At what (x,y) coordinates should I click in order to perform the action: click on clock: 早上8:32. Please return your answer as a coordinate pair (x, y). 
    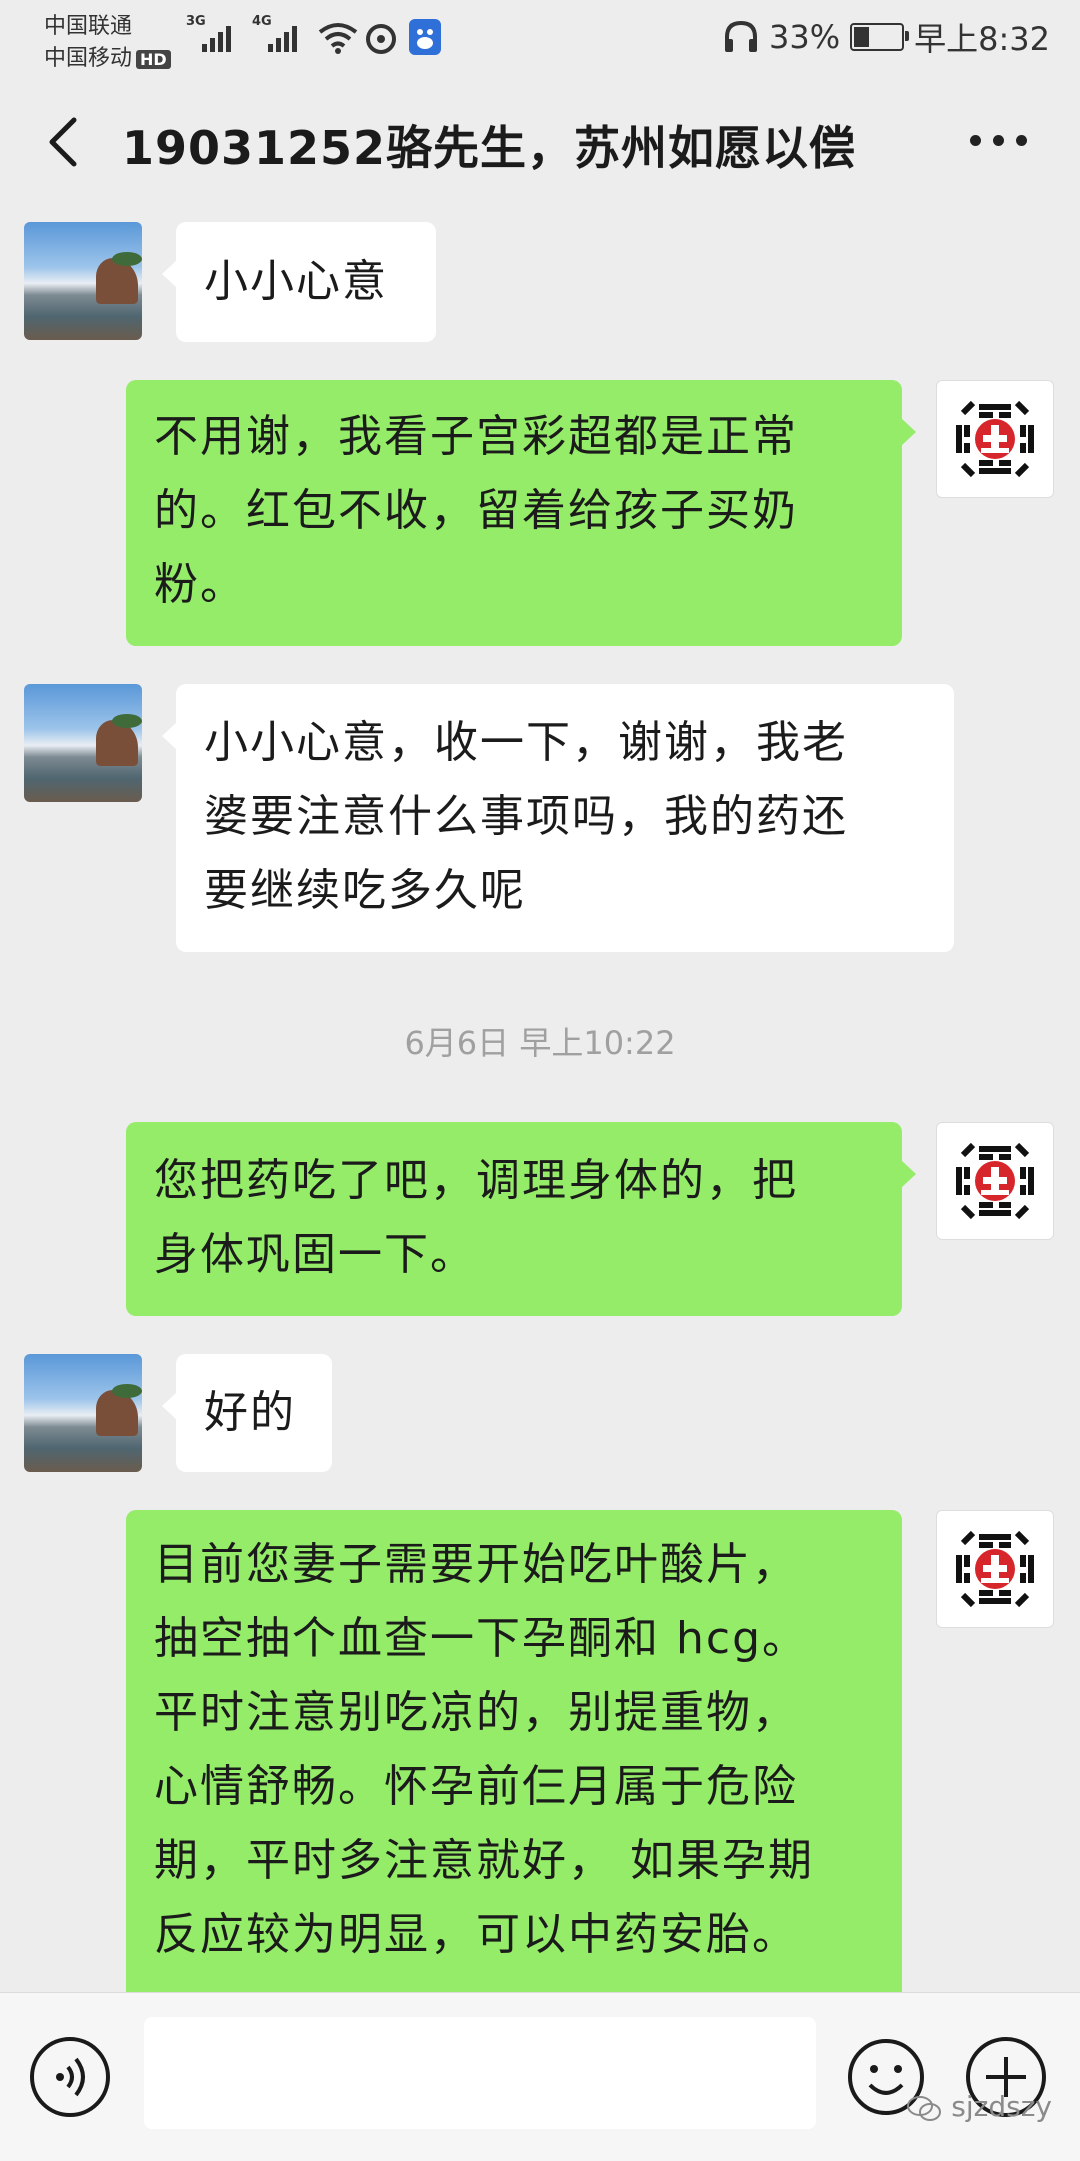
    Looking at the image, I should click on (982, 39).